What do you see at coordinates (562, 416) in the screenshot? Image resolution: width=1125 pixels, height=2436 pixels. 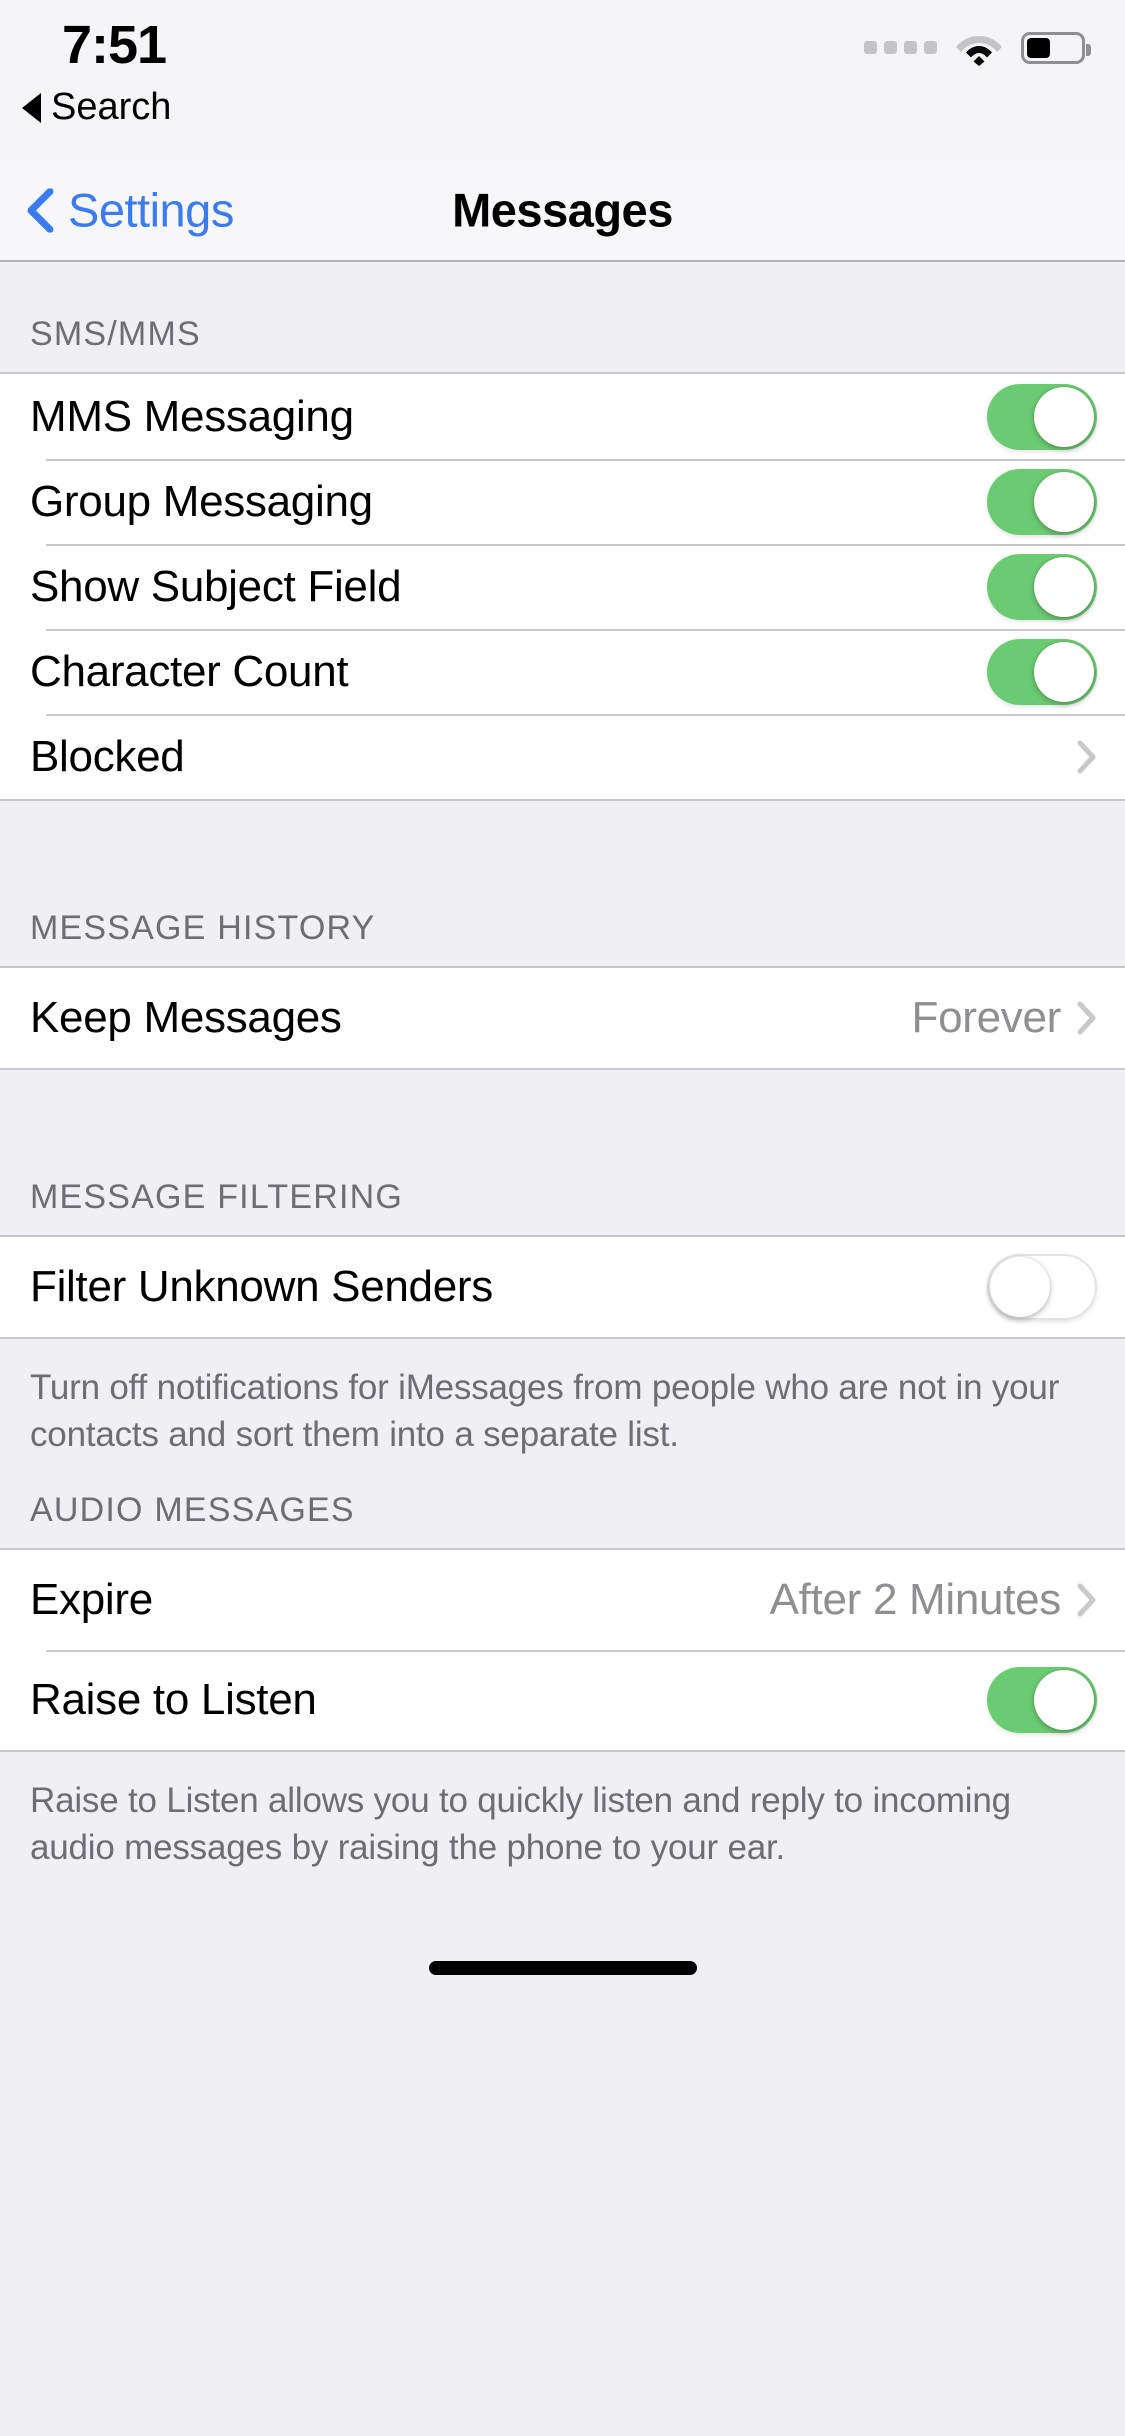 I see `row-mms-messaging: MMS Messaging` at bounding box center [562, 416].